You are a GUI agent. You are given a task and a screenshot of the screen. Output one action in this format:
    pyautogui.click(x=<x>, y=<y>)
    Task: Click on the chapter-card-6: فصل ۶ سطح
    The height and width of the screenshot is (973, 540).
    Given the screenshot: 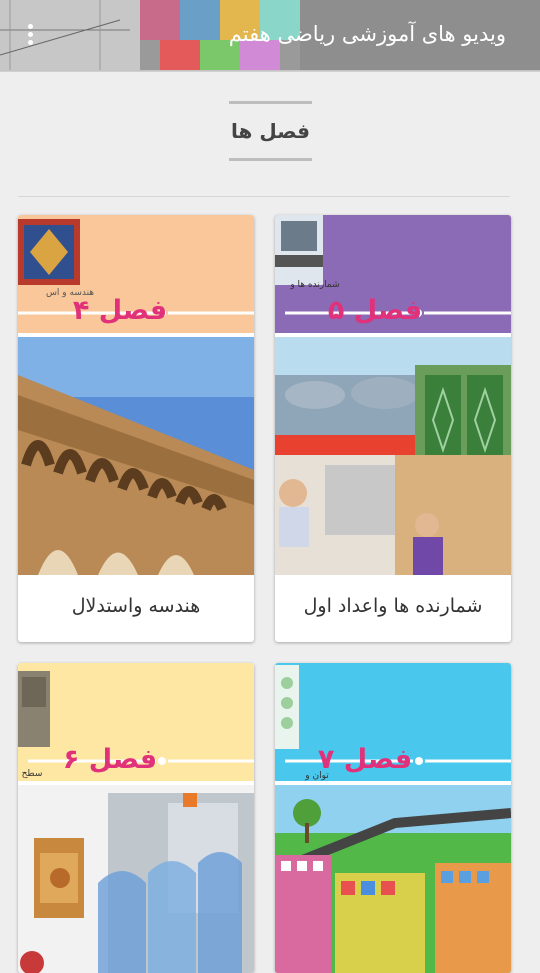 What is the action you would take?
    pyautogui.click(x=136, y=818)
    